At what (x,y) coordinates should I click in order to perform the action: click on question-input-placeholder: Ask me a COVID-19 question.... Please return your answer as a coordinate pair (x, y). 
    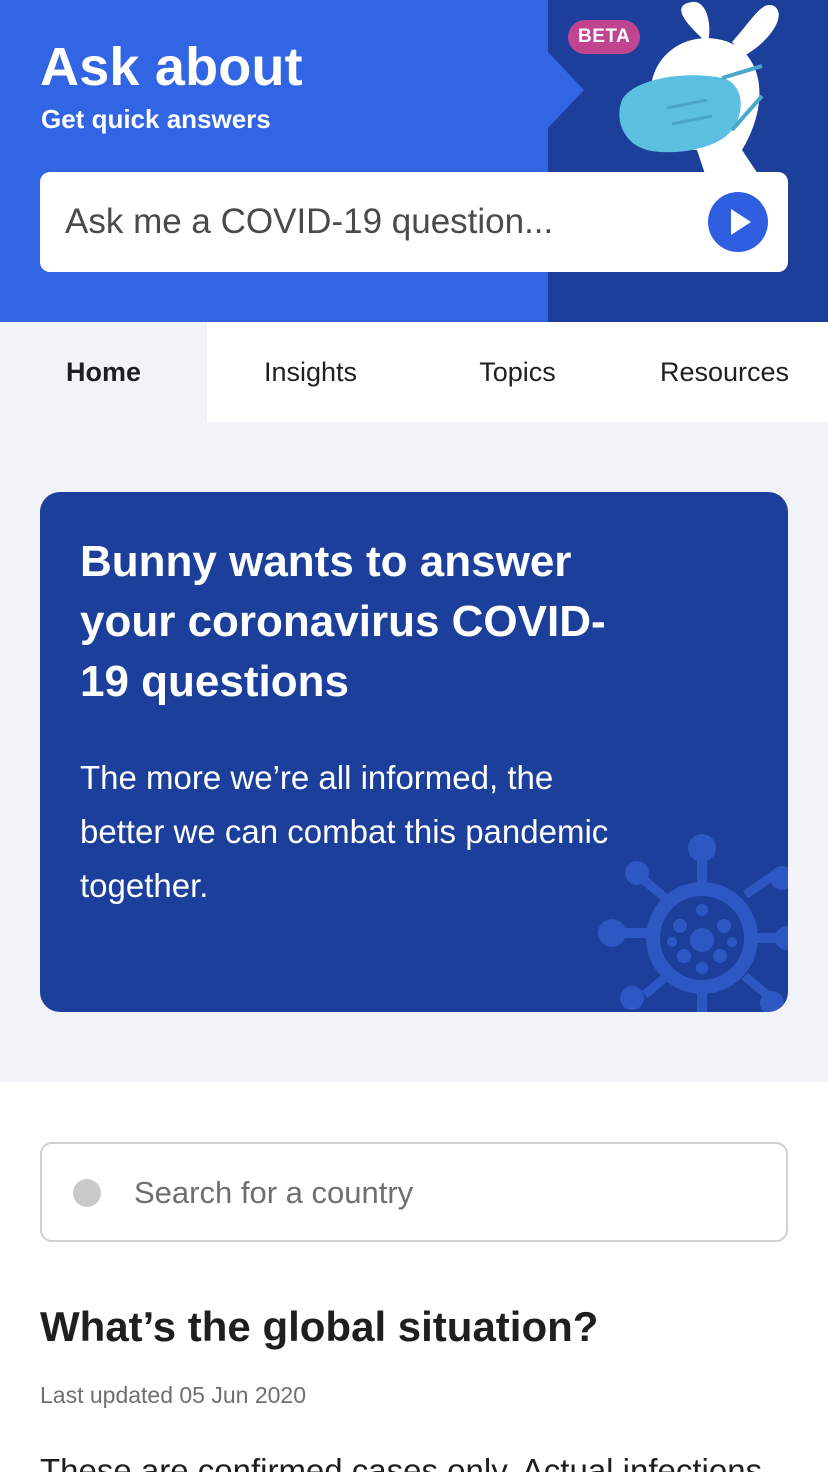
    Looking at the image, I should click on (309, 222).